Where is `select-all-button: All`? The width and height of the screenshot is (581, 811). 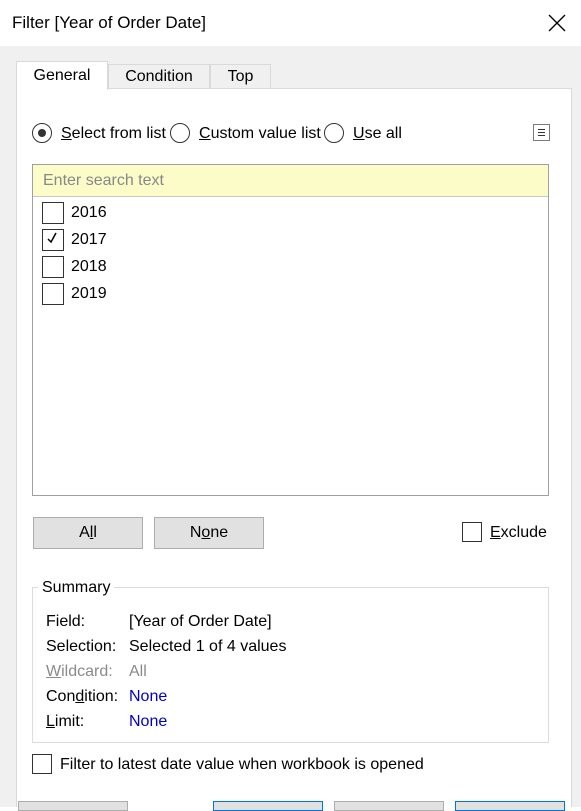 select-all-button: All is located at coordinates (88, 533).